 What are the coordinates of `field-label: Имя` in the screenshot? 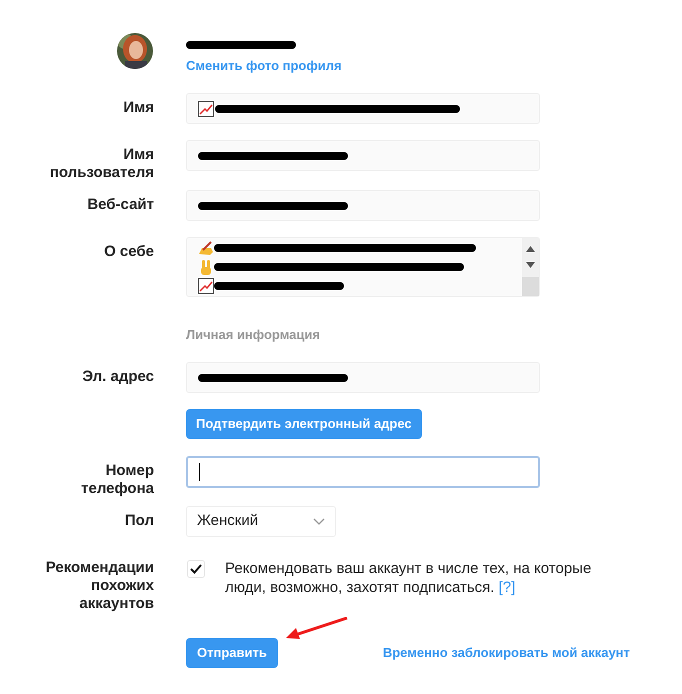 It's located at (138, 108).